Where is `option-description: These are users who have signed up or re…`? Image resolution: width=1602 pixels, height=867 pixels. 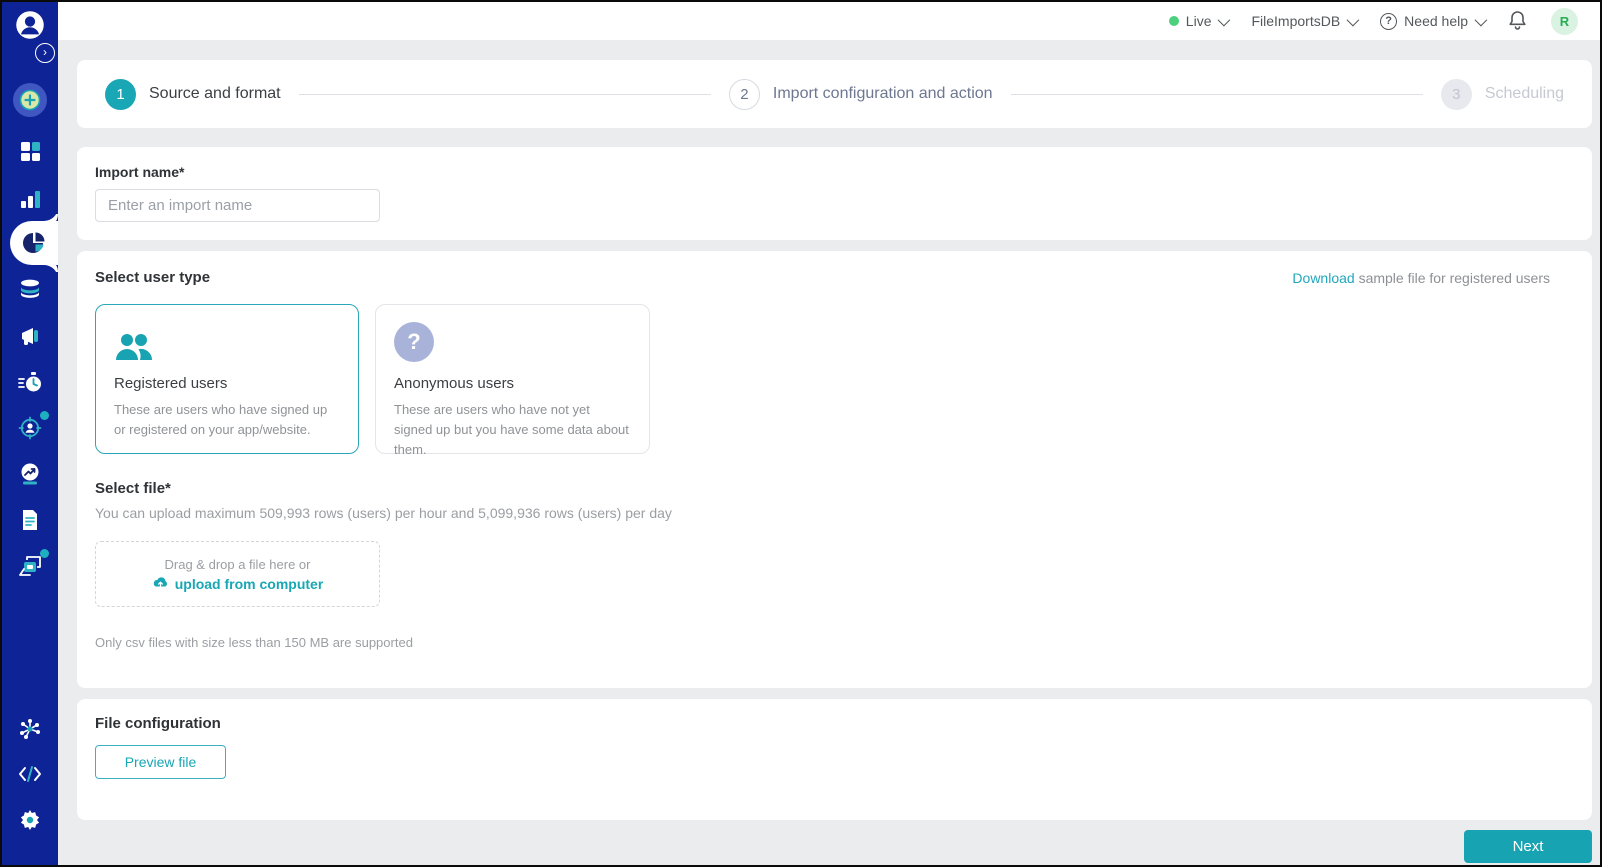
option-description: These are users who have signed up or re… is located at coordinates (221, 420).